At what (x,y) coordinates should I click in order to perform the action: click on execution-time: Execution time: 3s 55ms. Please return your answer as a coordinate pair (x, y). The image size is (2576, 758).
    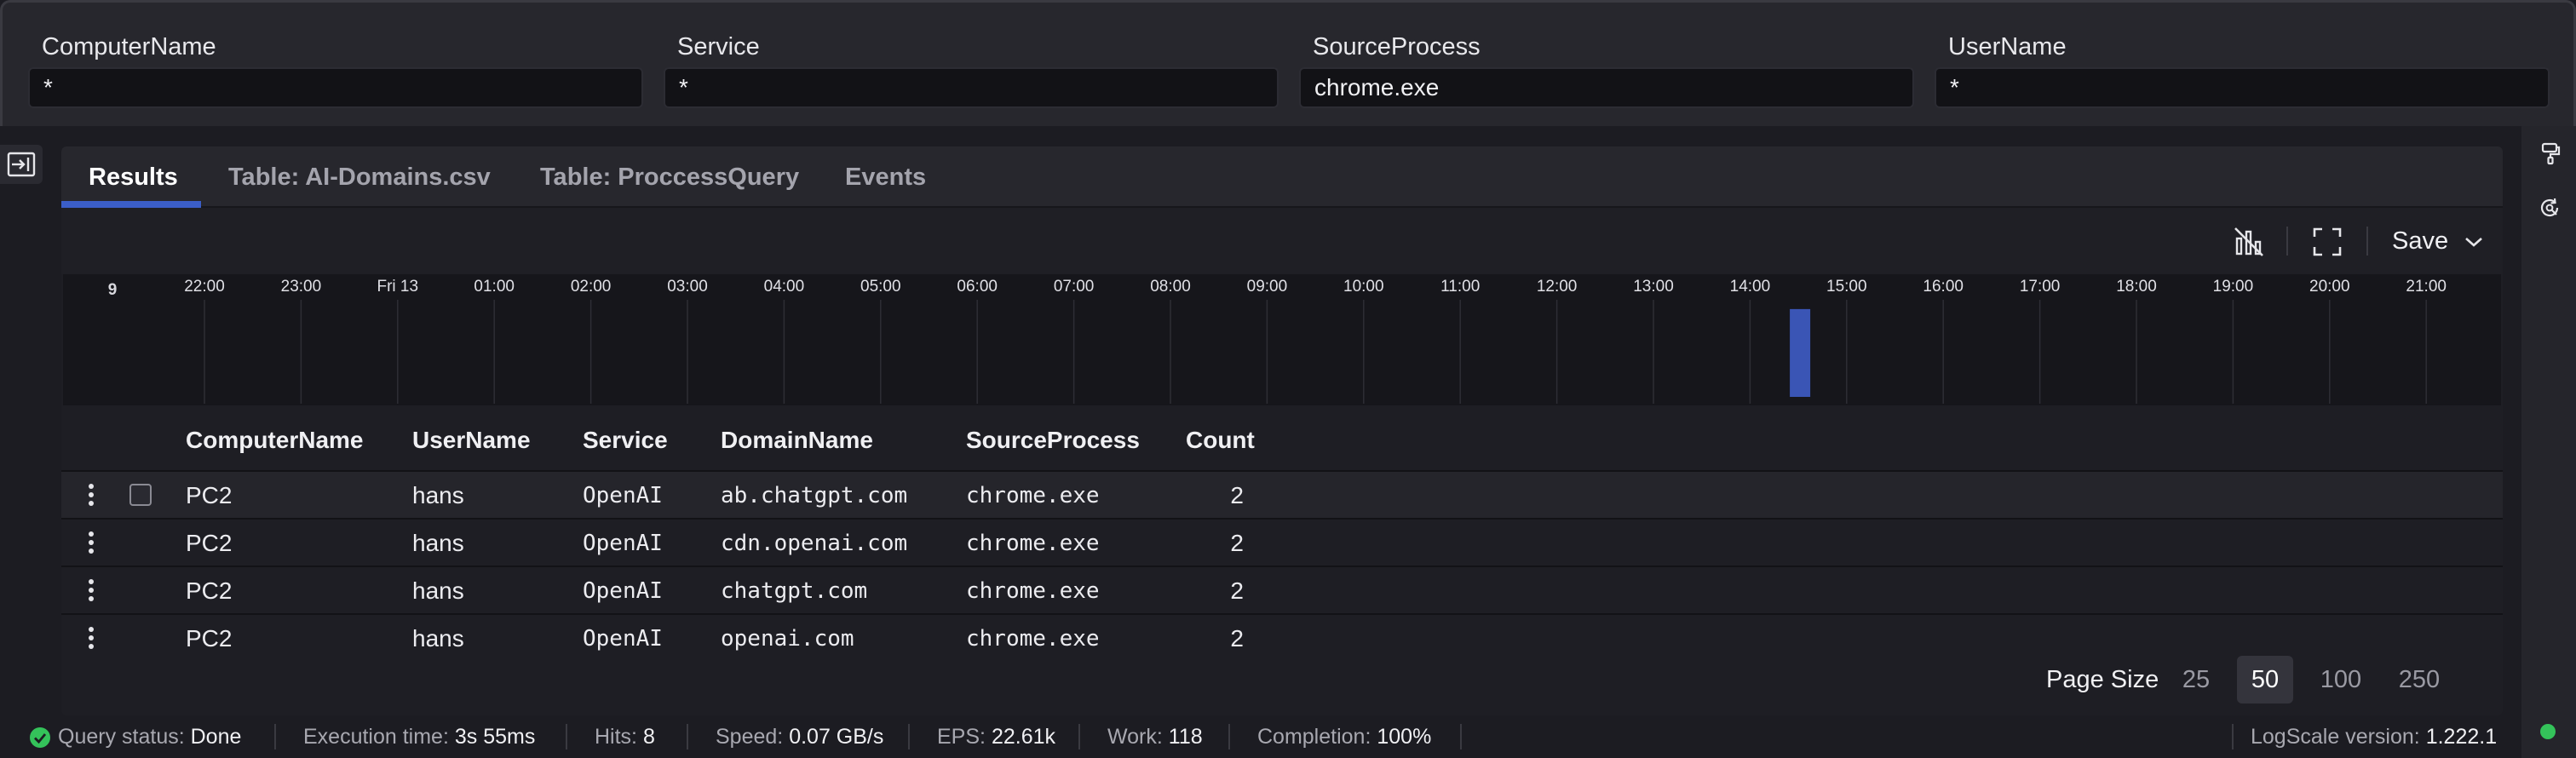
    Looking at the image, I should click on (419, 736).